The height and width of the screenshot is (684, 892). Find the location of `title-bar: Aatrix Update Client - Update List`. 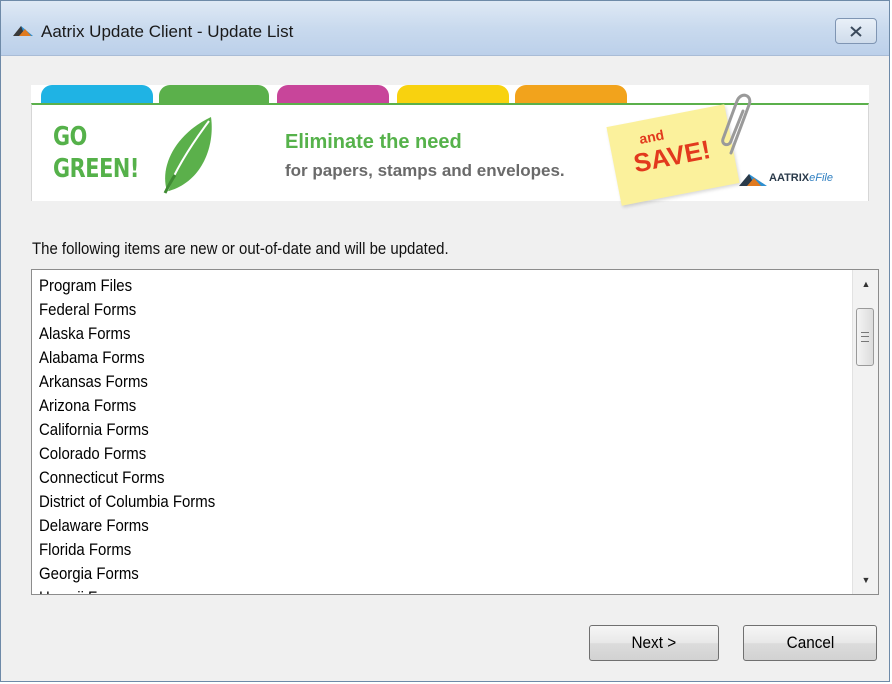

title-bar: Aatrix Update Client - Update List is located at coordinates (445, 28).